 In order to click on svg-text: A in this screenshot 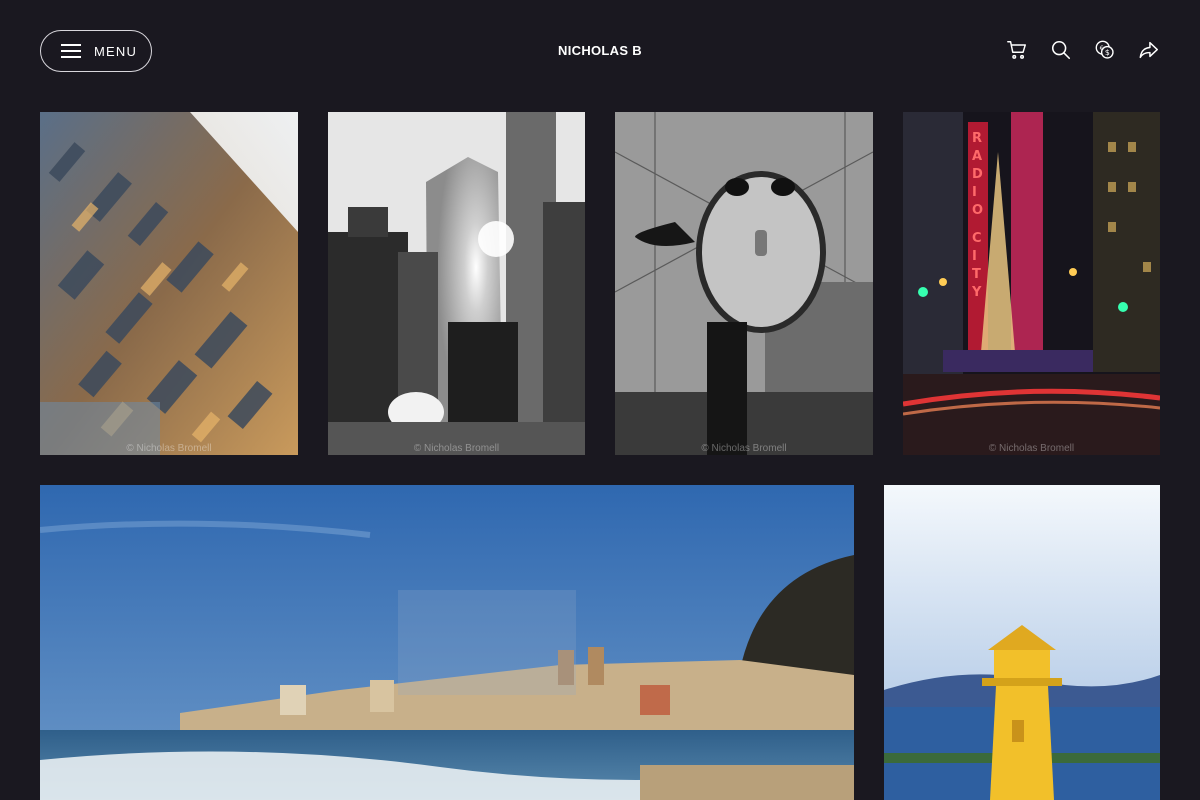, I will do `click(977, 156)`.